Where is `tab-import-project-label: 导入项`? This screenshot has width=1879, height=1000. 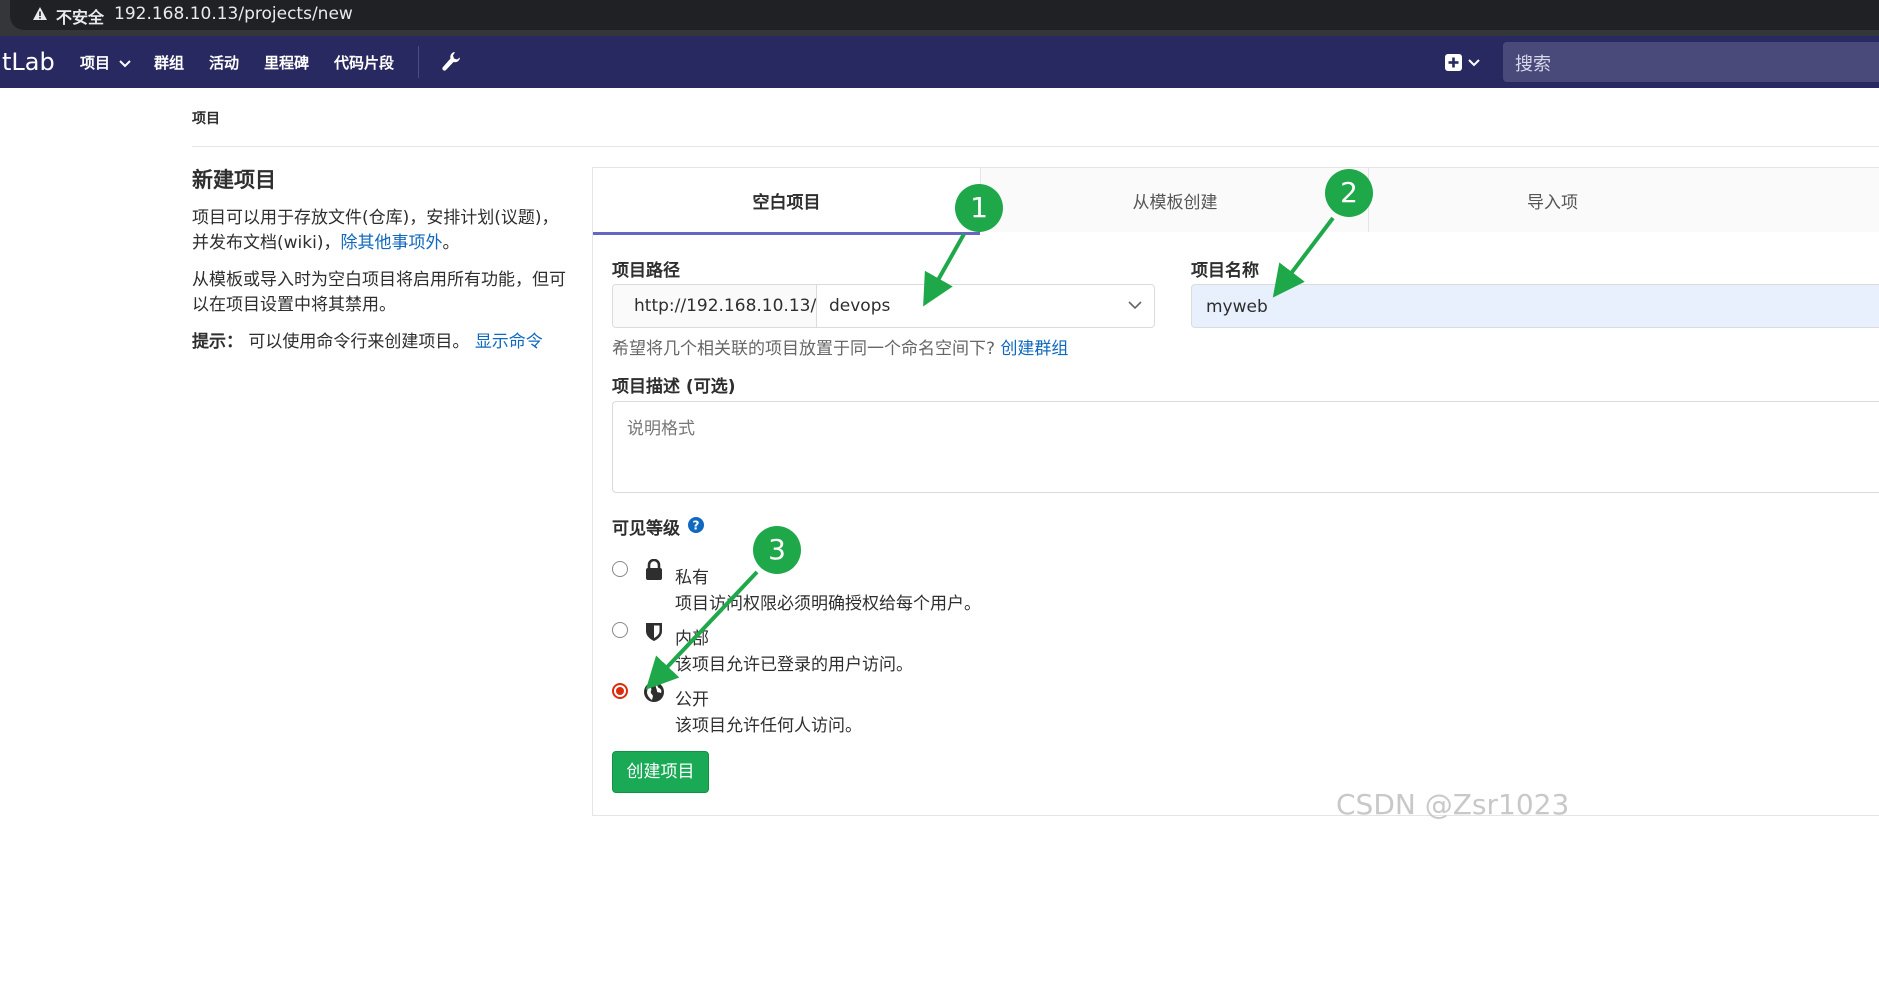 tab-import-project-label: 导入项 is located at coordinates (1552, 203).